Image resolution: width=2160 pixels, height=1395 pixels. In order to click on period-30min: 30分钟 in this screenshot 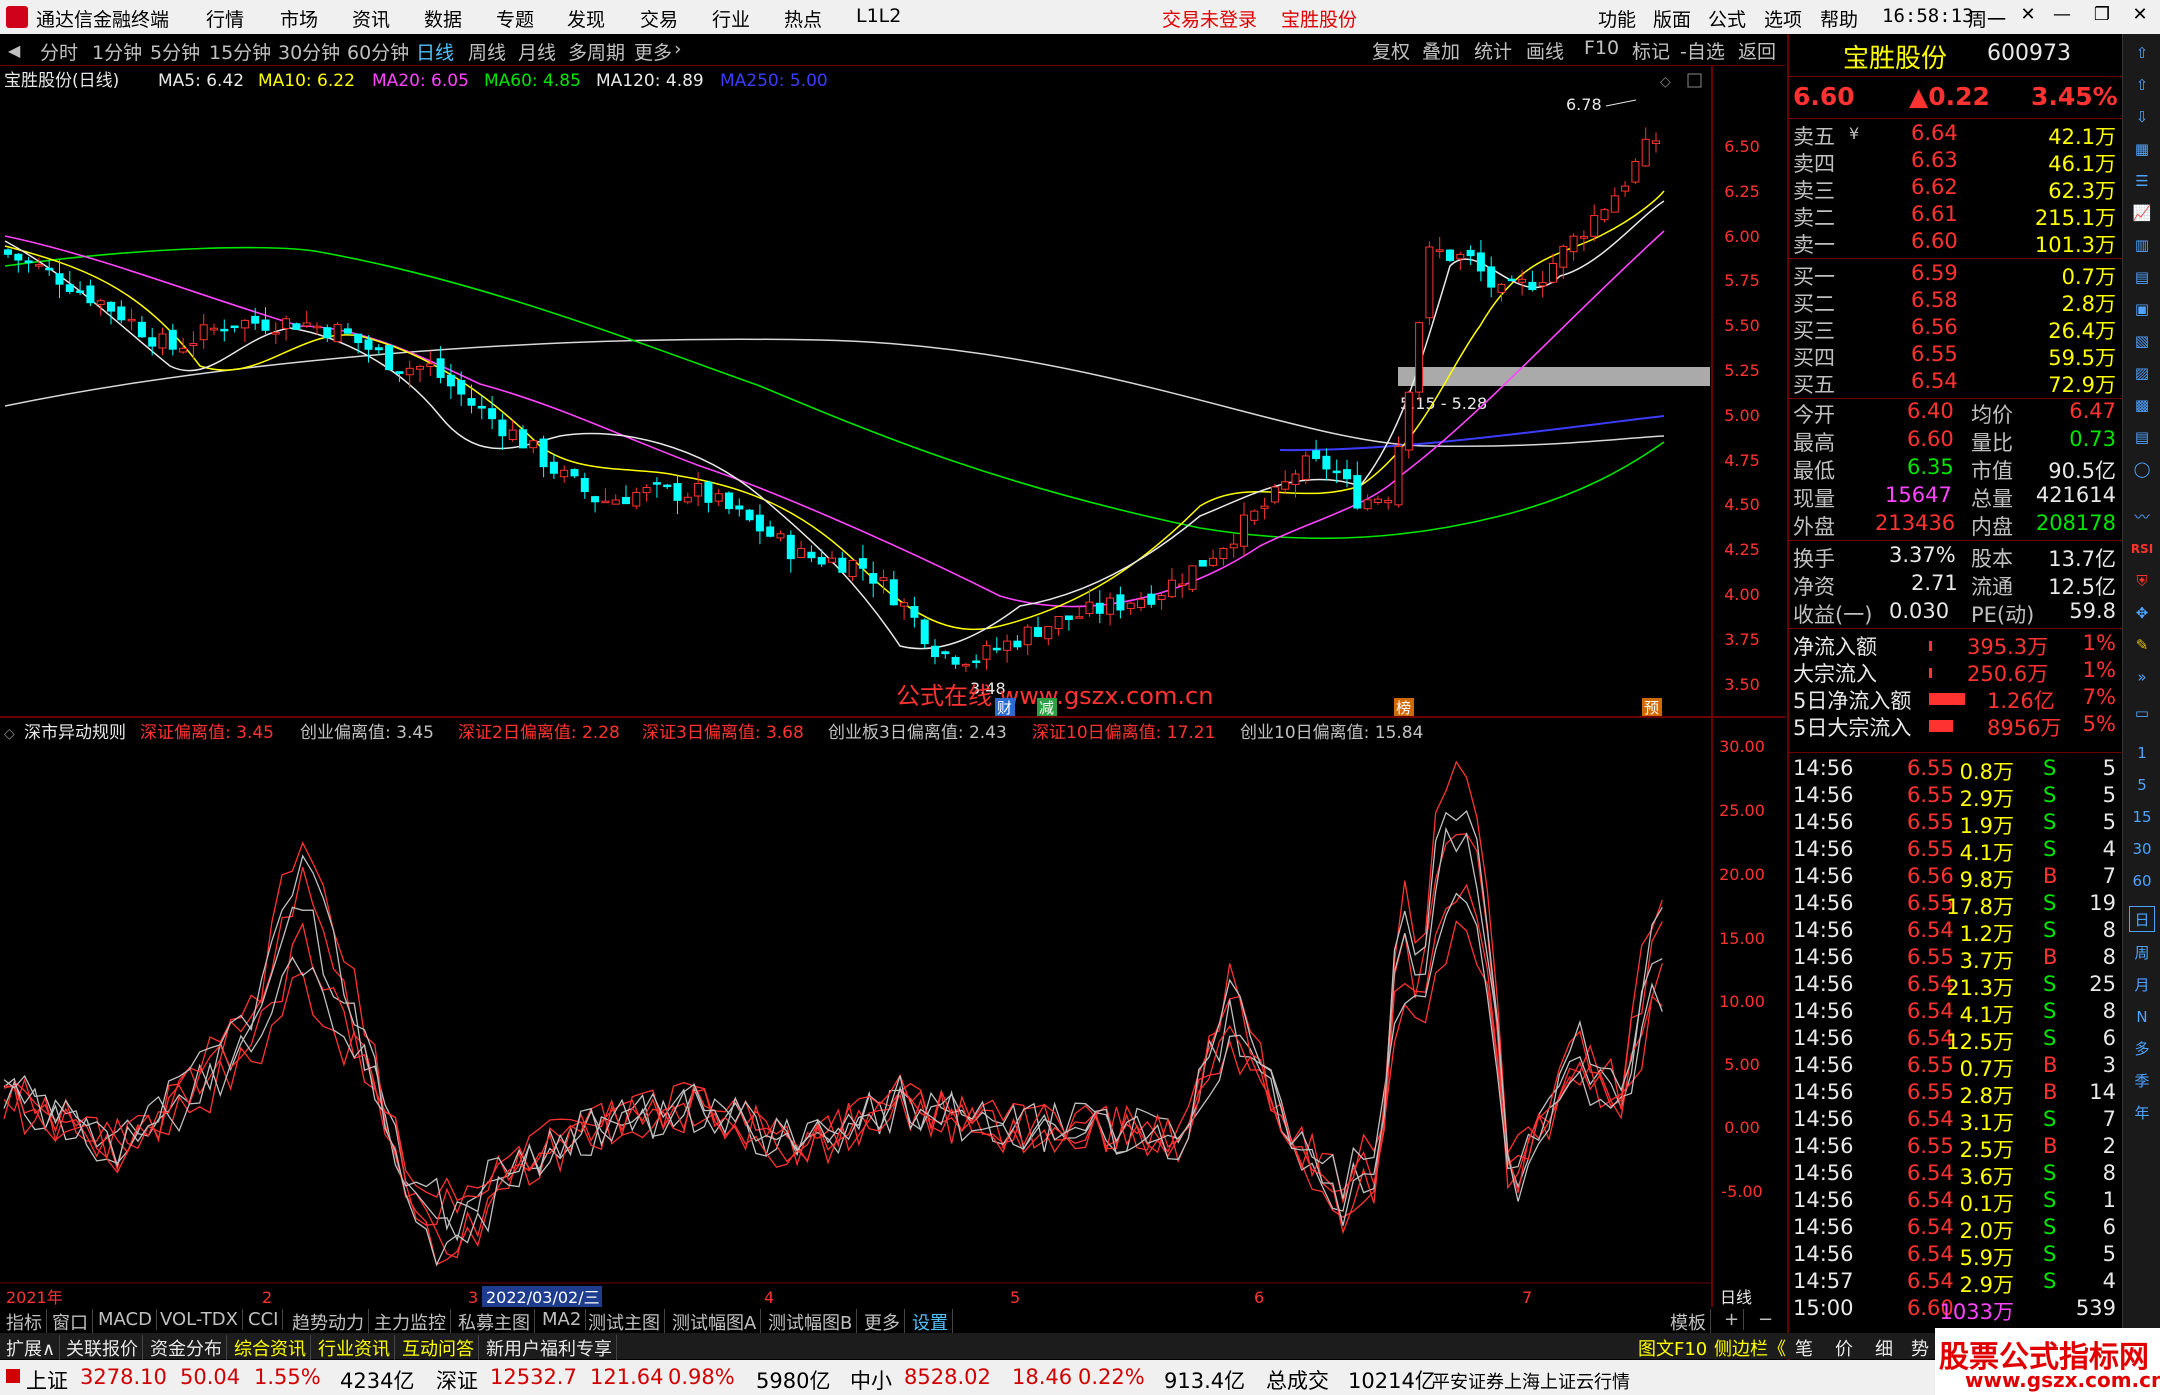, I will do `click(309, 51)`.